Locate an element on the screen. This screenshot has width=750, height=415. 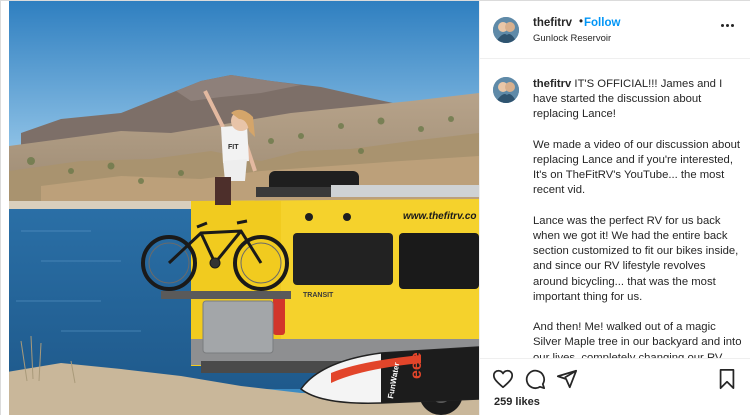
svg-text: FIT is located at coordinates (233, 147).